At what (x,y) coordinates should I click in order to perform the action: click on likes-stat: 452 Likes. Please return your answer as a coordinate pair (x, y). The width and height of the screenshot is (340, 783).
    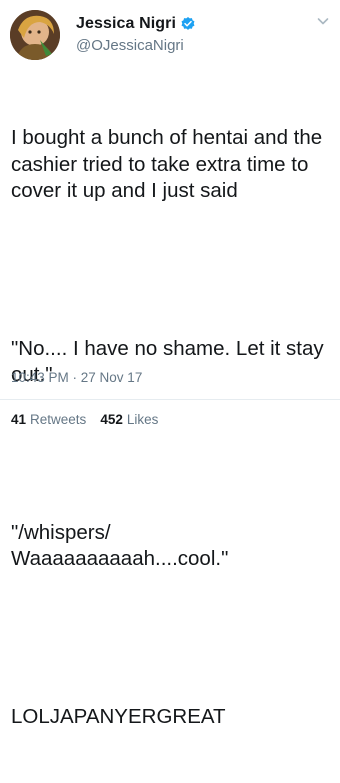
    Looking at the image, I should click on (129, 419).